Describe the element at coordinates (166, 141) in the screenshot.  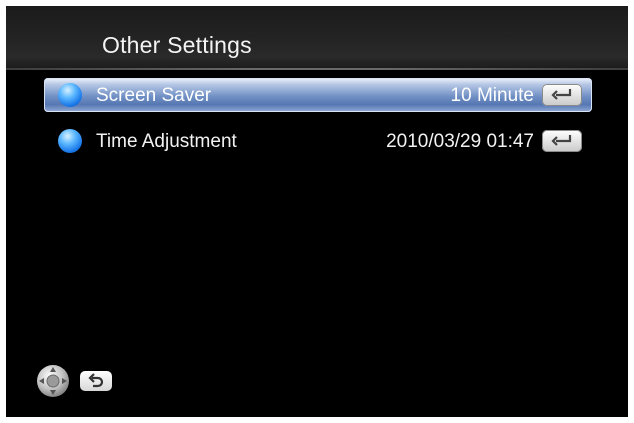
I see `menu-item-label: Time Adjustment` at that location.